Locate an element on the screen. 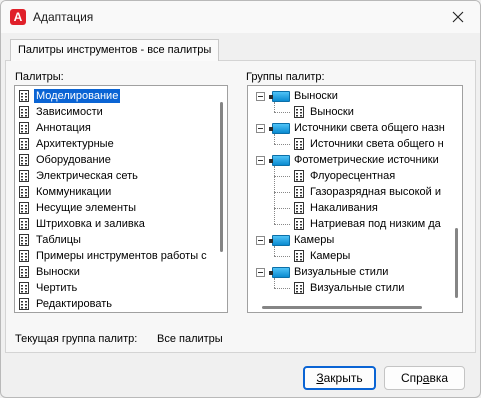 The width and height of the screenshot is (481, 398). palette-group-child: Источники света общего н is located at coordinates (369, 144).